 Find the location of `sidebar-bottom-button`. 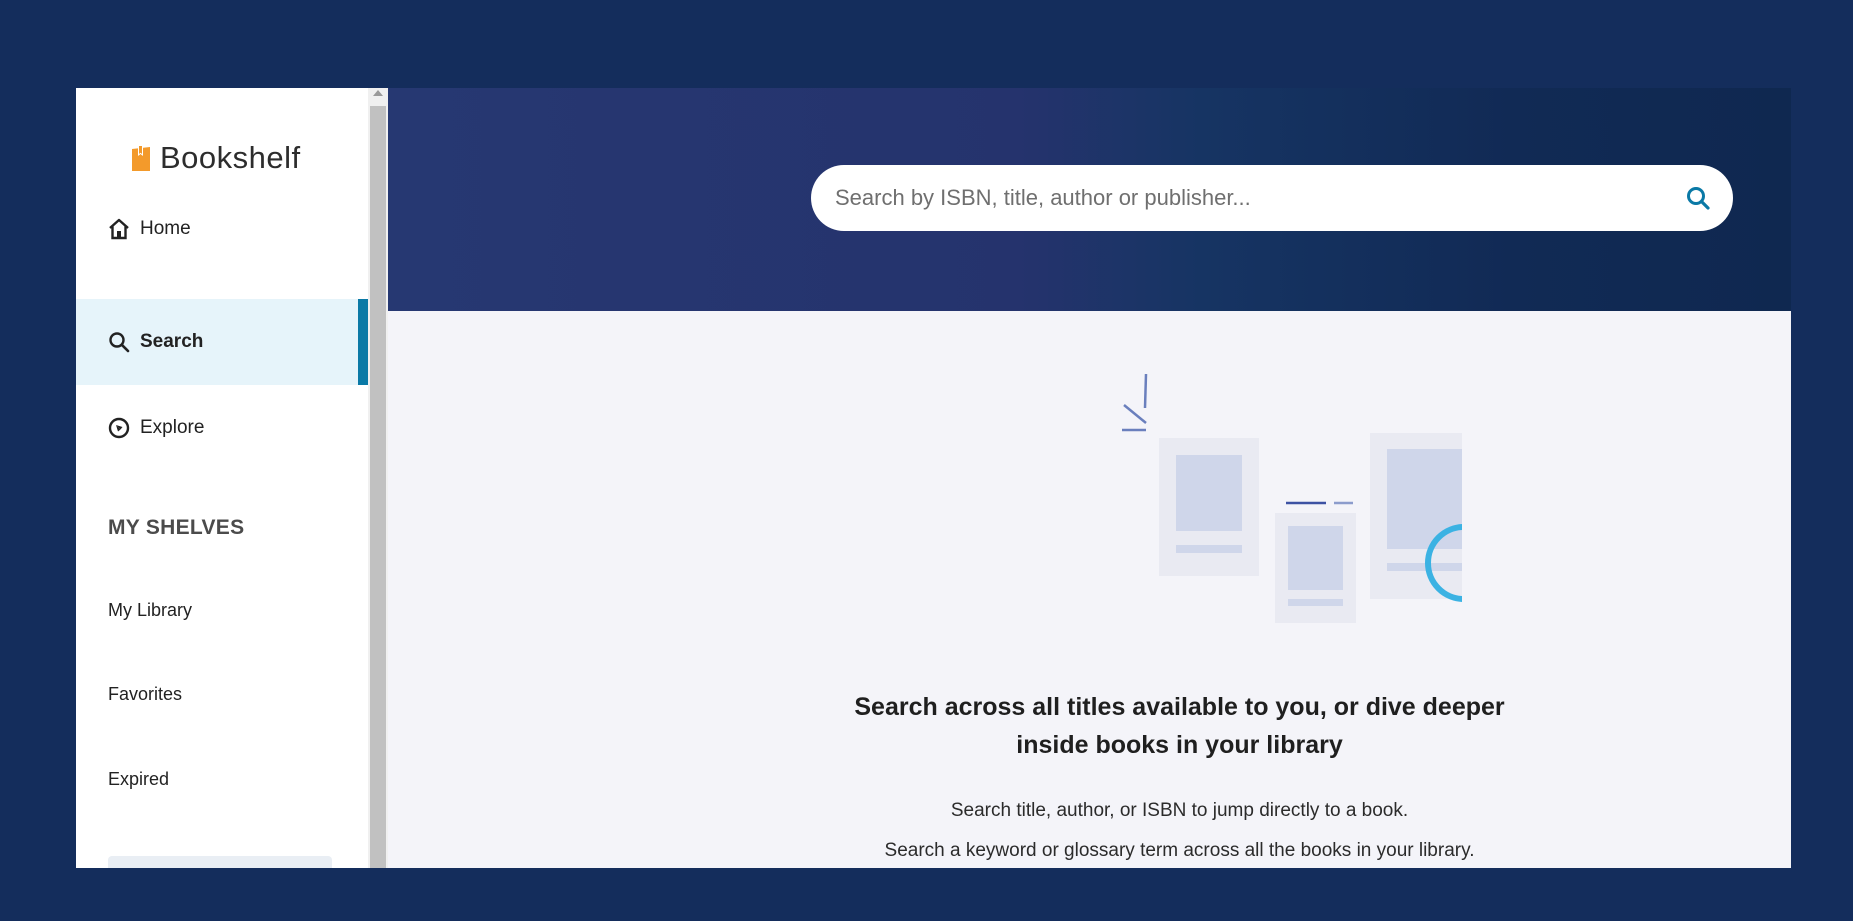

sidebar-bottom-button is located at coordinates (220, 862).